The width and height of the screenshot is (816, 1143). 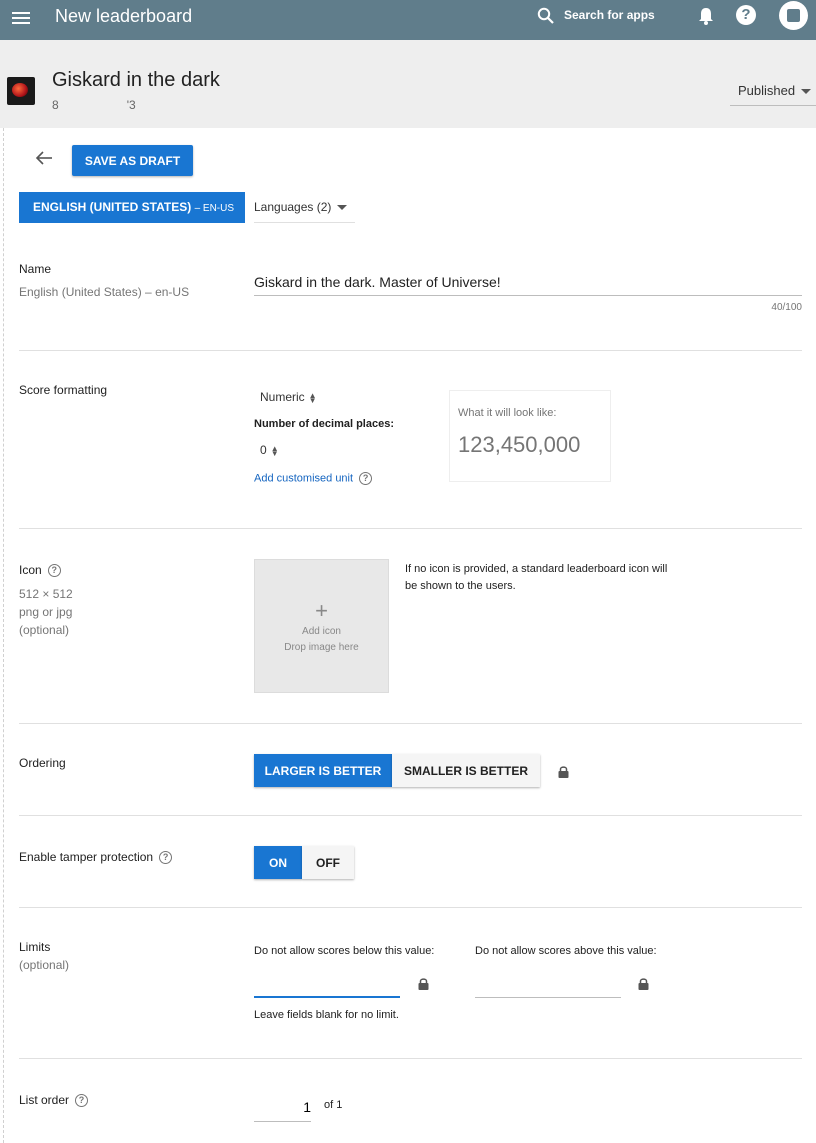 What do you see at coordinates (63, 390) in the screenshot?
I see `score-formatting-label: Score formatting` at bounding box center [63, 390].